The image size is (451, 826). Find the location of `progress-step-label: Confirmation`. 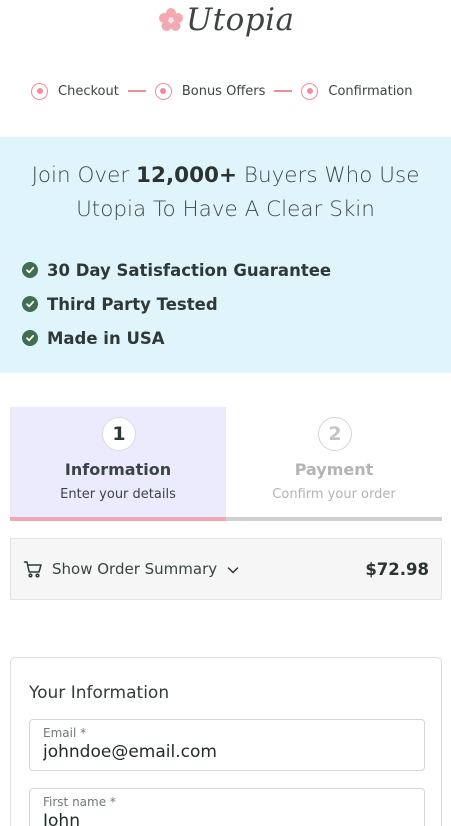

progress-step-label: Confirmation is located at coordinates (370, 91).